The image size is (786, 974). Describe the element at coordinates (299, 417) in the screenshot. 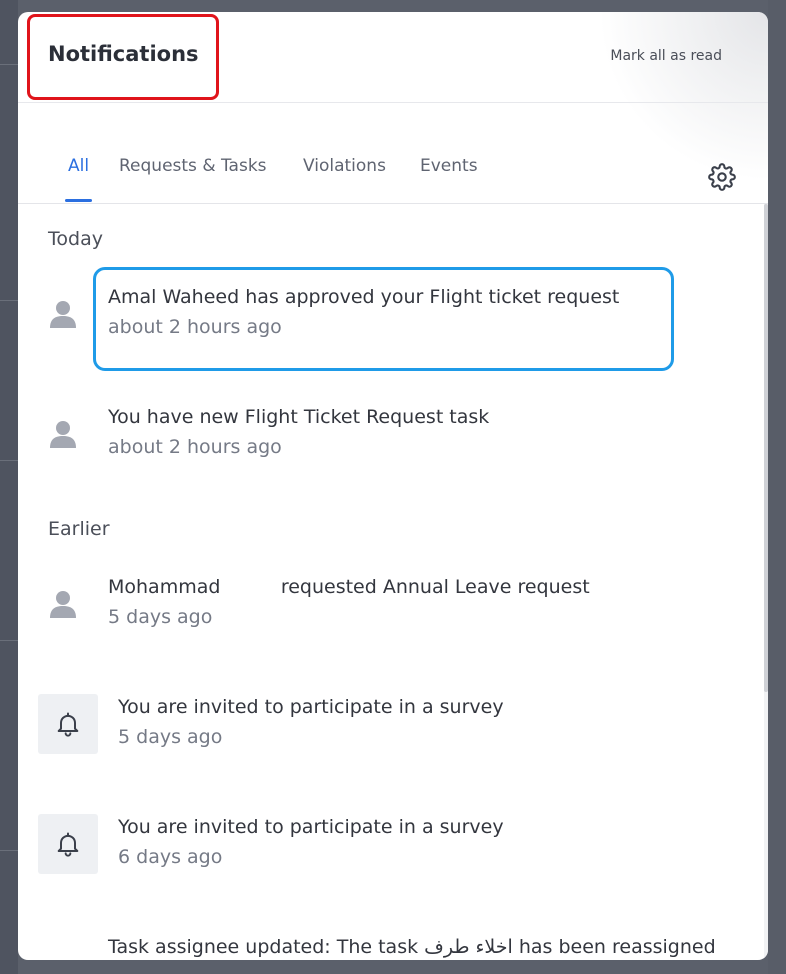

I see `notification-text: You have new Flight Ticket Request task` at that location.